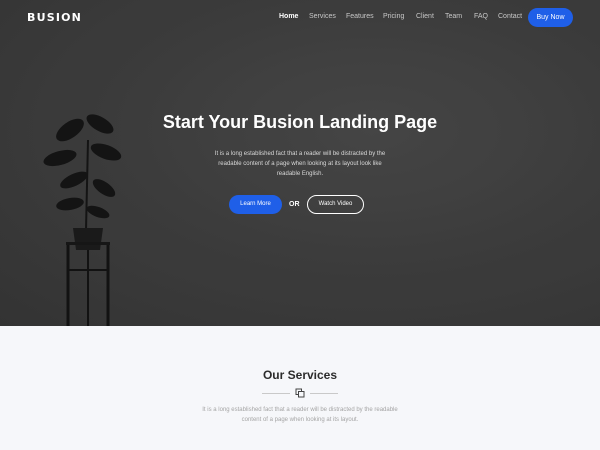  I want to click on learn-more-button: Learn More, so click(255, 204).